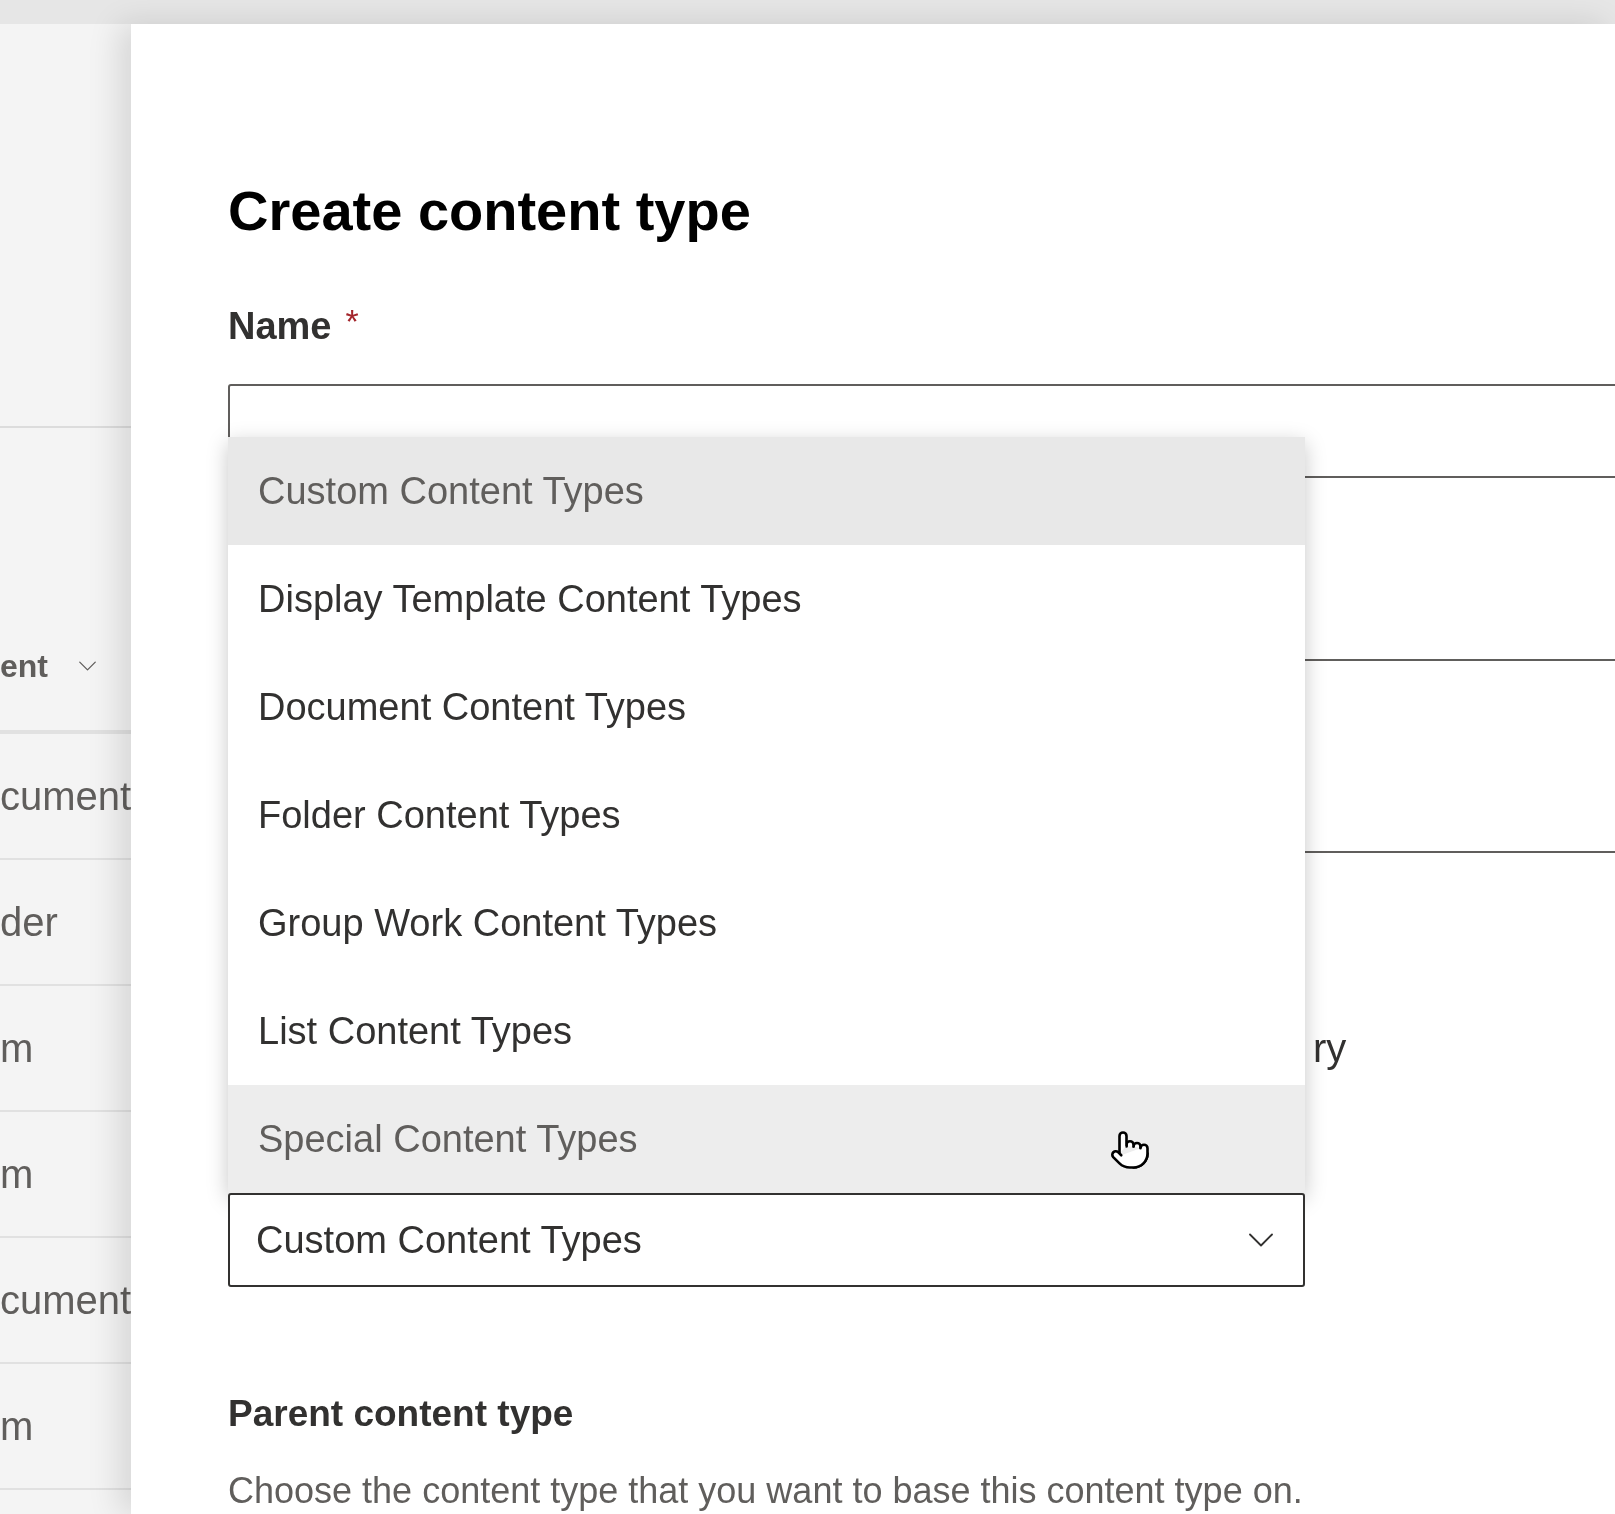 The height and width of the screenshot is (1514, 1615). Describe the element at coordinates (449, 1240) in the screenshot. I see `dropdown-value: Custom Content Types` at that location.